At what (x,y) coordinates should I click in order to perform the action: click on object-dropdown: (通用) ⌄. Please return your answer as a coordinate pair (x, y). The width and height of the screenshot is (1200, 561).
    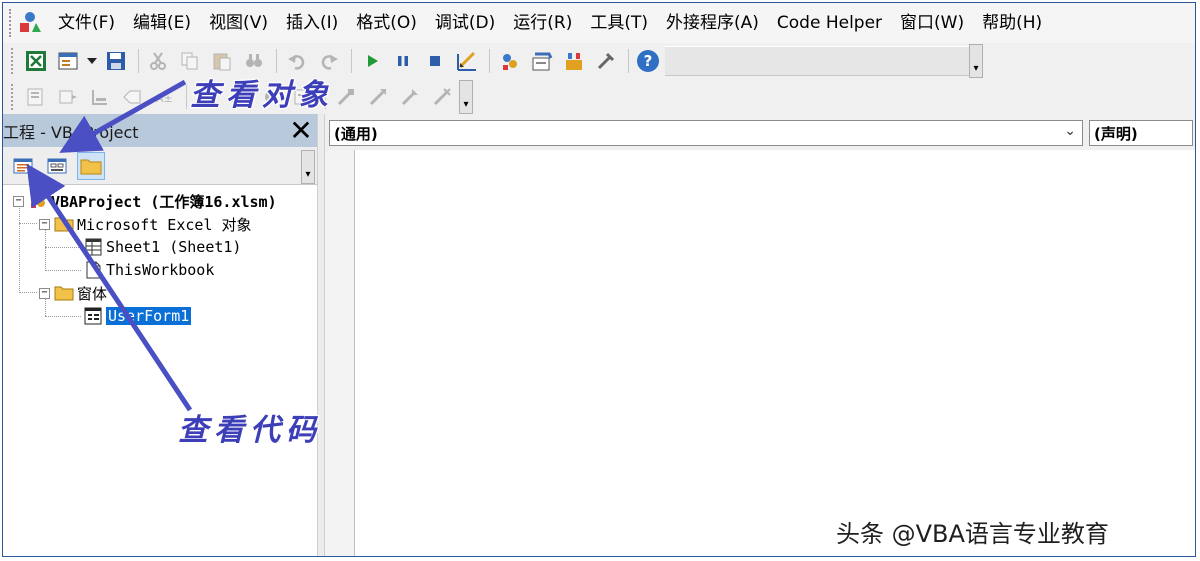
    Looking at the image, I should click on (706, 133).